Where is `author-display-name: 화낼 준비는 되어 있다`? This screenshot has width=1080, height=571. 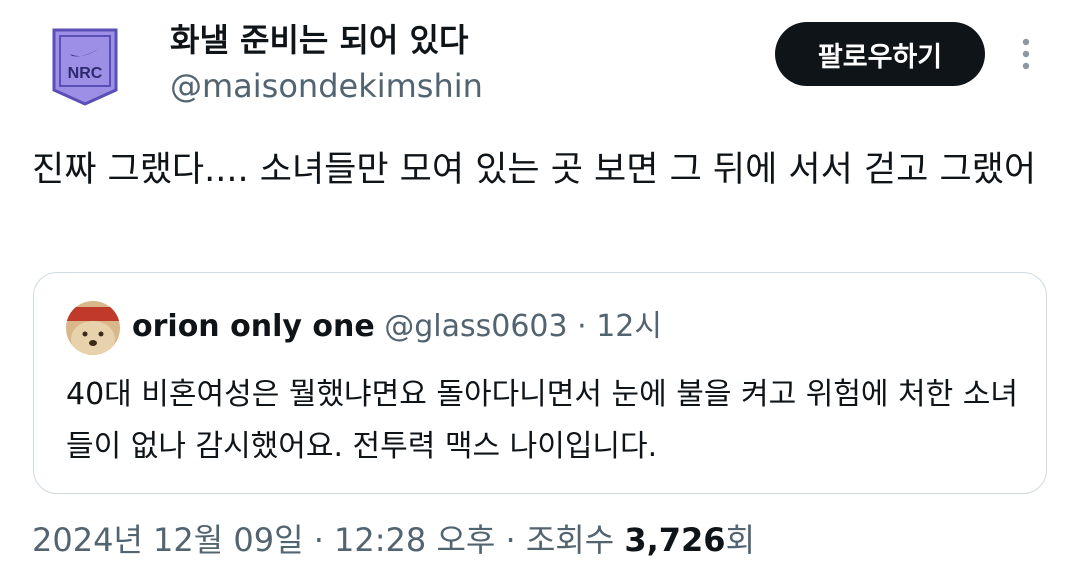 author-display-name: 화낼 준비는 되어 있다 is located at coordinates (326, 40).